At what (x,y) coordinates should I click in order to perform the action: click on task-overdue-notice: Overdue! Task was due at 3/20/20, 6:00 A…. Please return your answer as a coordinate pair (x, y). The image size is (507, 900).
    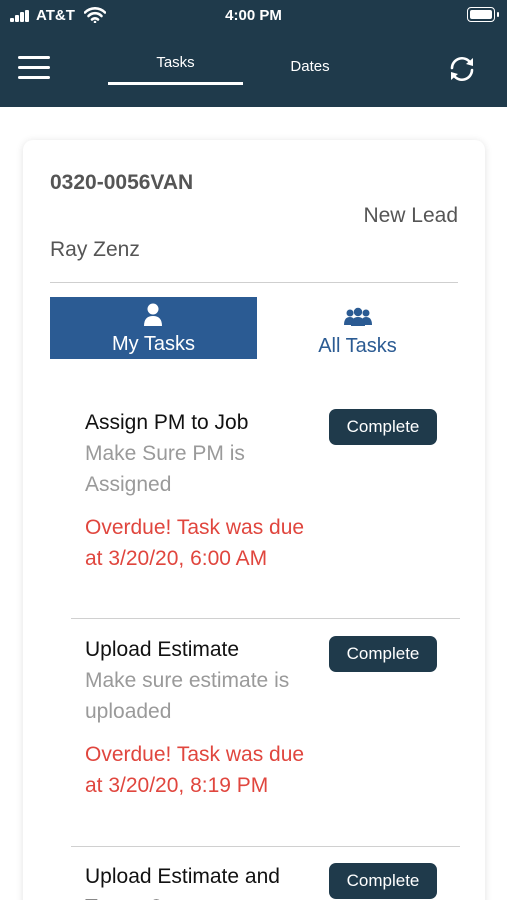
    Looking at the image, I should click on (195, 543).